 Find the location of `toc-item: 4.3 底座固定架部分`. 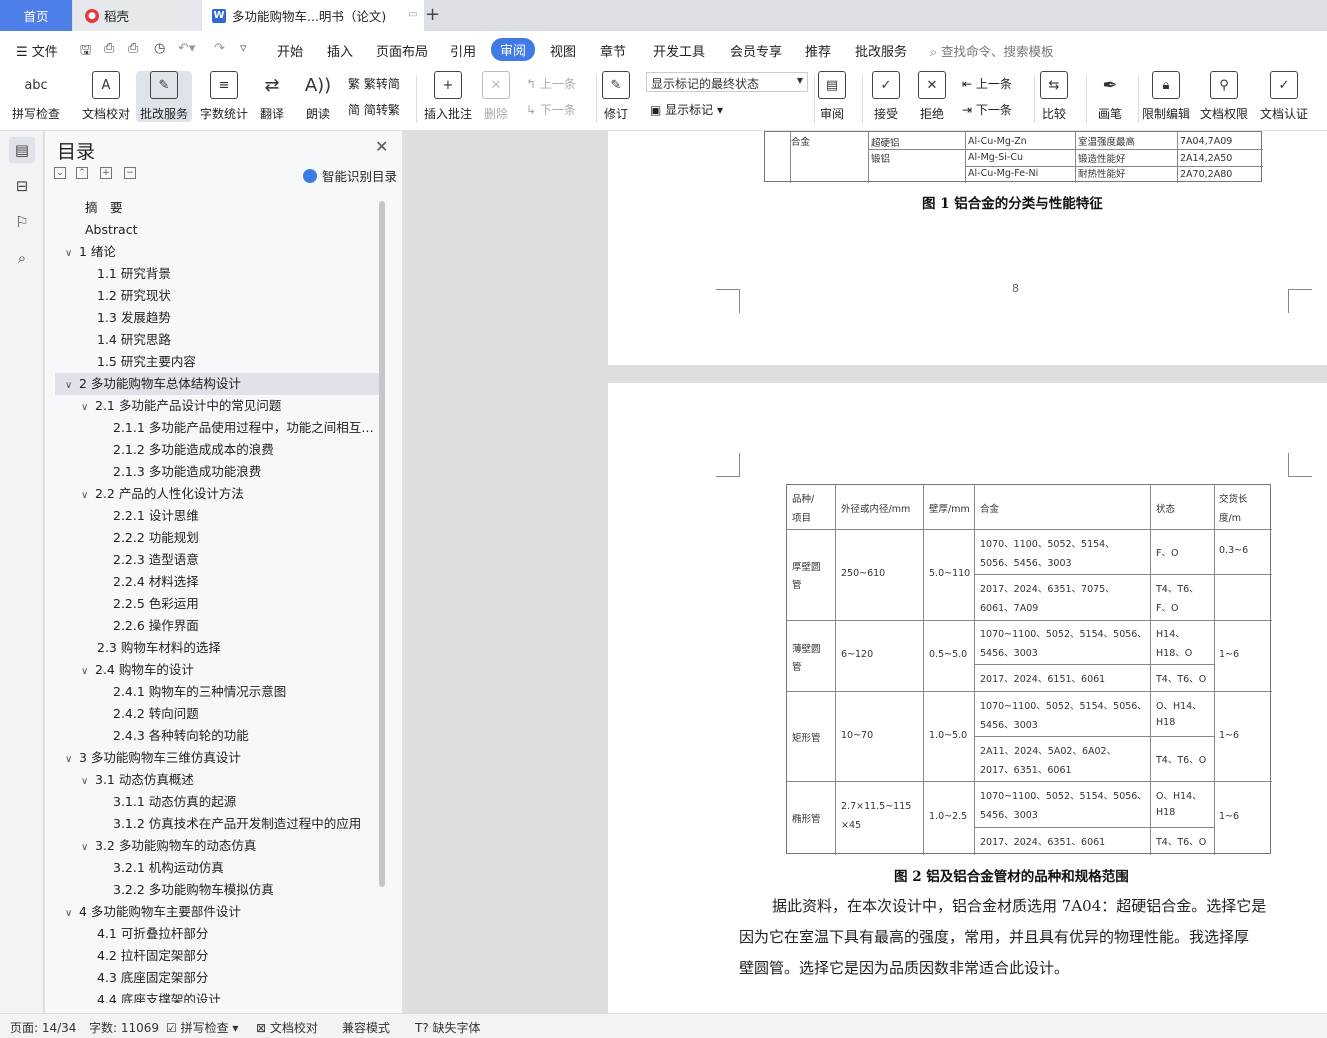

toc-item: 4.3 底座固定架部分 is located at coordinates (217, 978).